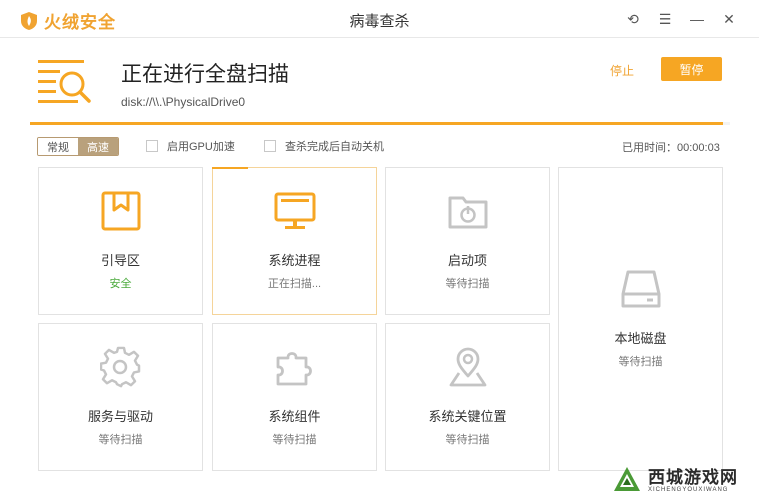 The width and height of the screenshot is (759, 500). Describe the element at coordinates (120, 260) in the screenshot. I see `card-name: 引导区` at that location.